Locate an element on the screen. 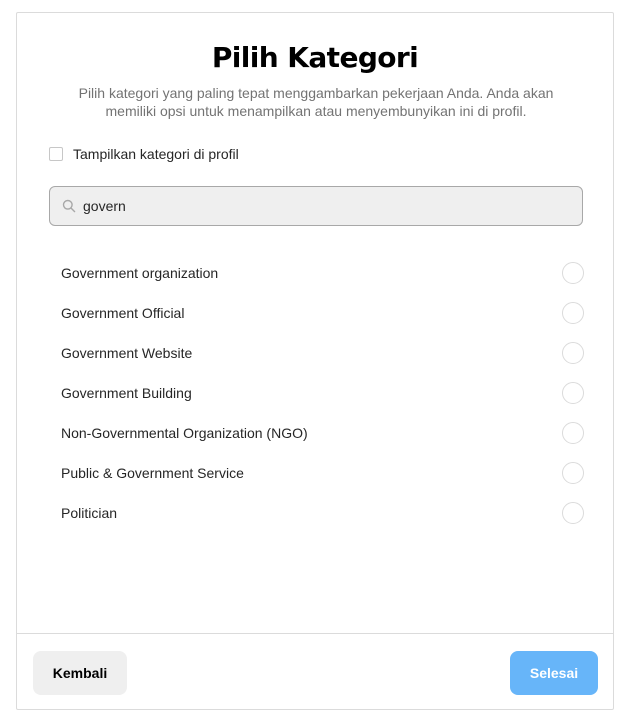 The image size is (637, 727). category-label: Government Official is located at coordinates (123, 313).